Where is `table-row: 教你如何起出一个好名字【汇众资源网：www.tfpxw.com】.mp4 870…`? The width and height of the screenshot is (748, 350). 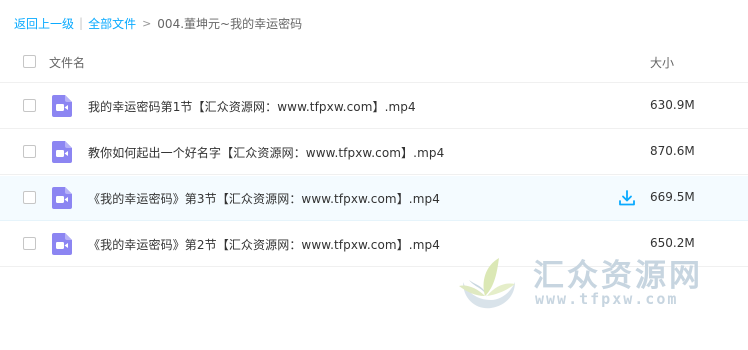 table-row: 教你如何起出一个好名字【汇众资源网：www.tfpxw.com】.mp4 870… is located at coordinates (374, 152).